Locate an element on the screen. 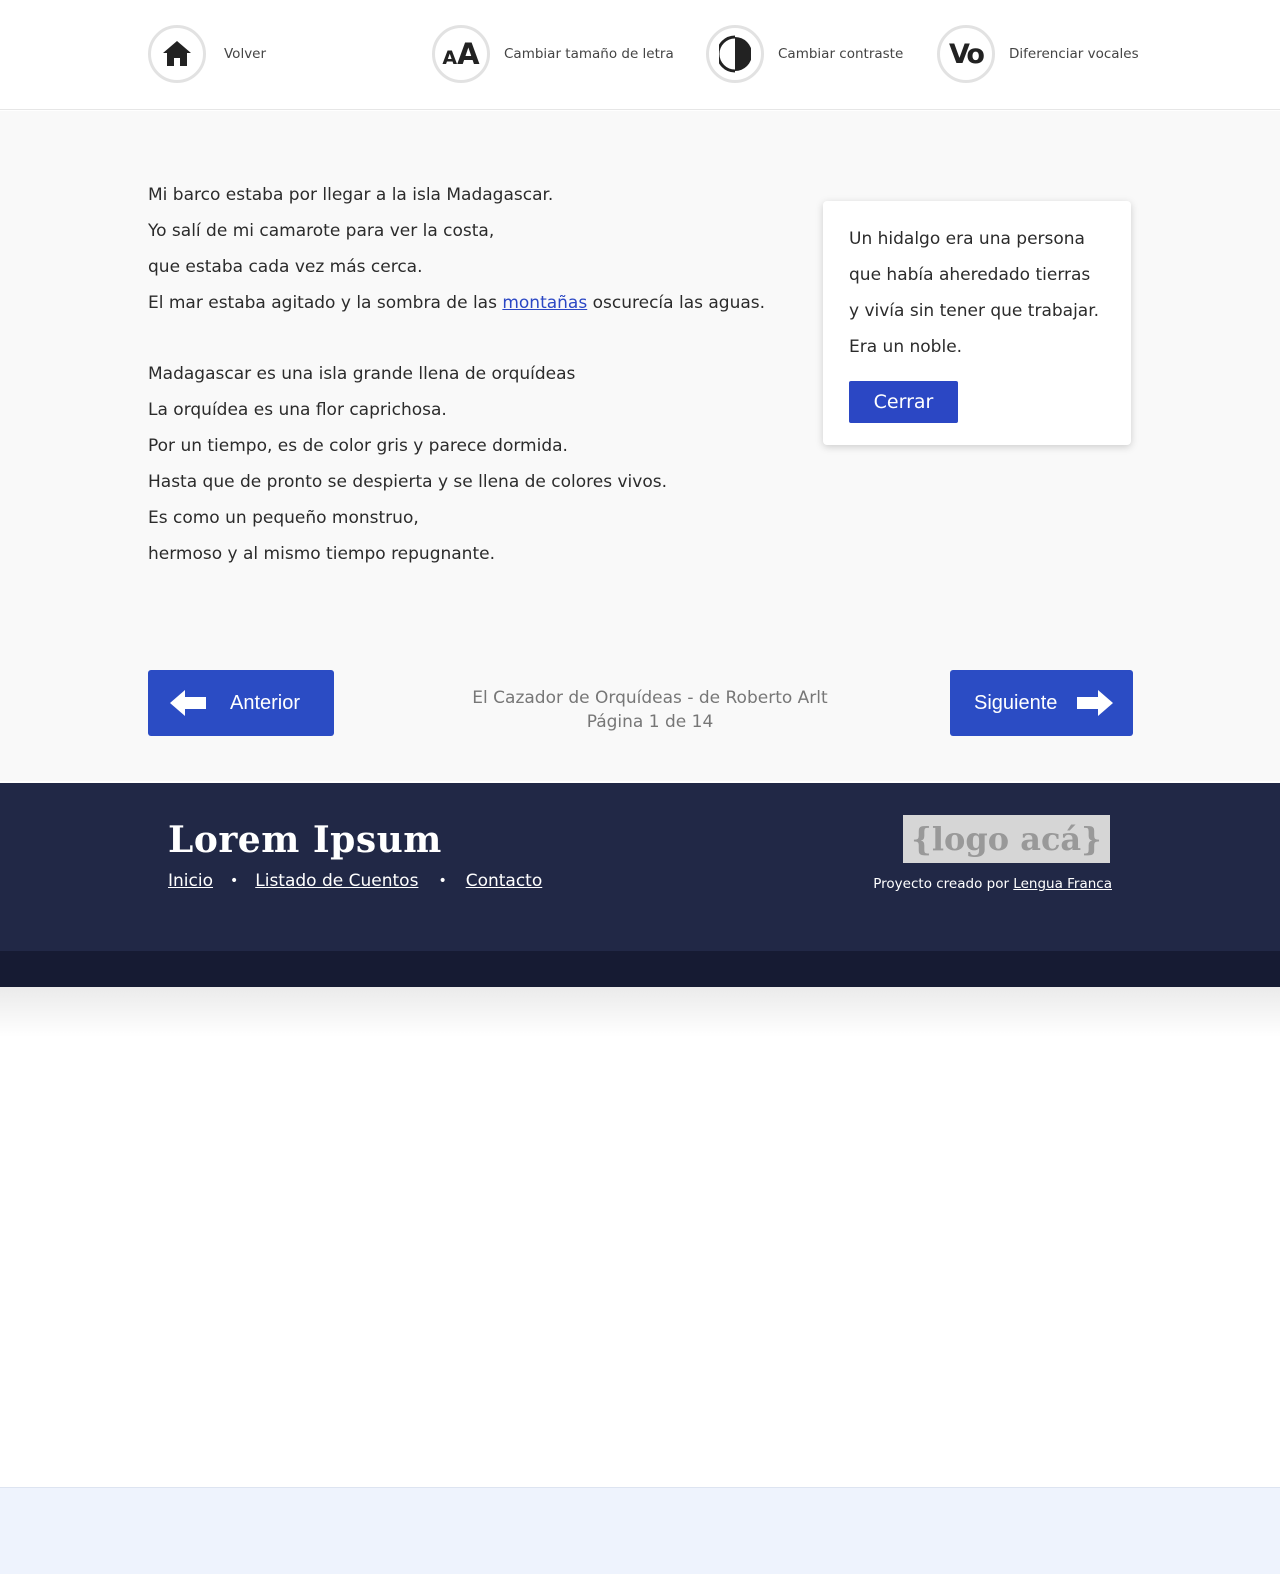  previous-label: Anterior is located at coordinates (265, 702).